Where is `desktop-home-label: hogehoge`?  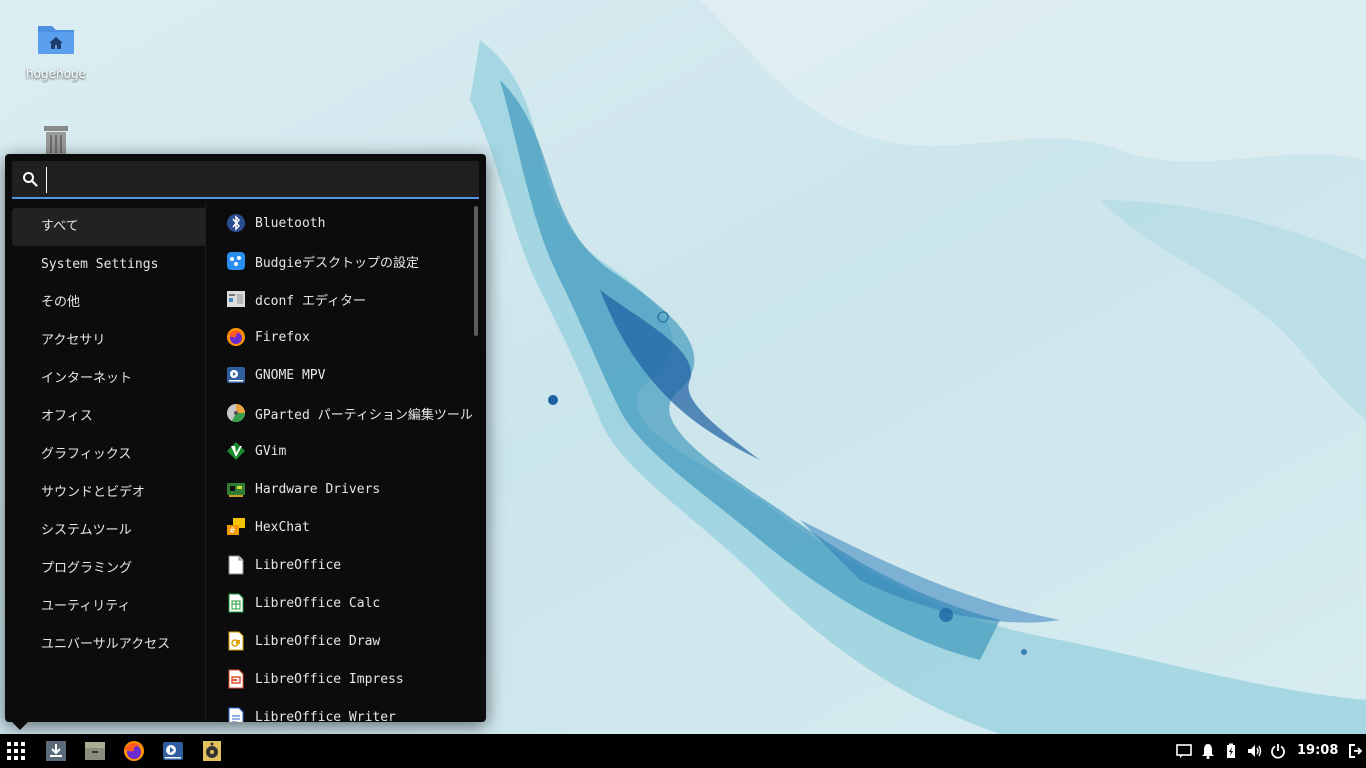
desktop-home-label: hogehoge is located at coordinates (56, 74).